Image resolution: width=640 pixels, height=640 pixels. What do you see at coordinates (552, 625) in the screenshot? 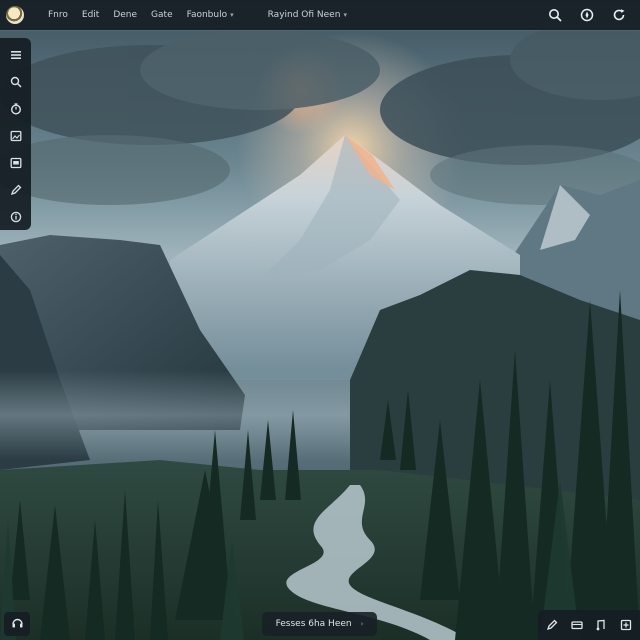
I see `layout-icon` at bounding box center [552, 625].